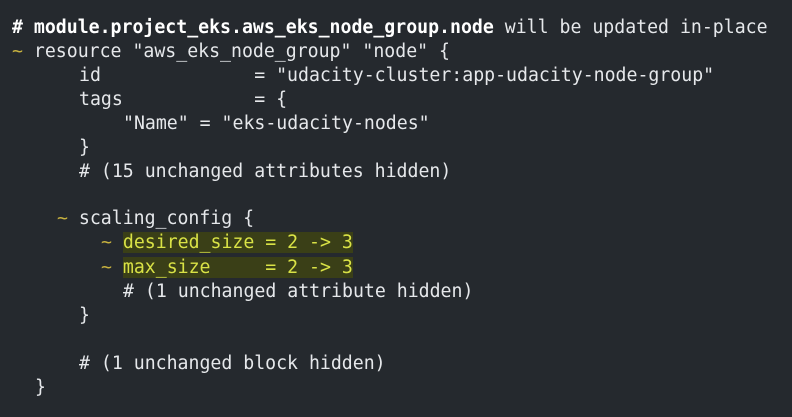 Image resolution: width=792 pixels, height=417 pixels. I want to click on header-prefix: #, so click(23, 27).